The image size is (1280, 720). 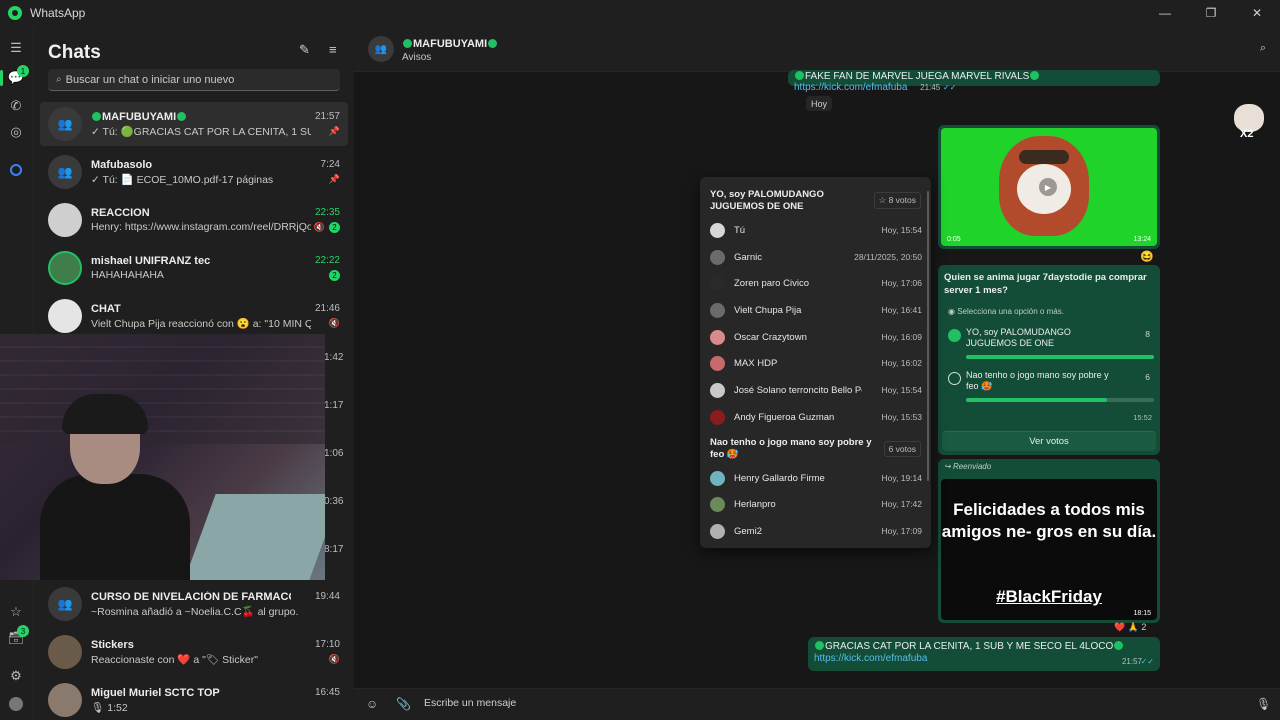 What do you see at coordinates (901, 337) in the screenshot?
I see `voter-time: Hoy, 16:09` at bounding box center [901, 337].